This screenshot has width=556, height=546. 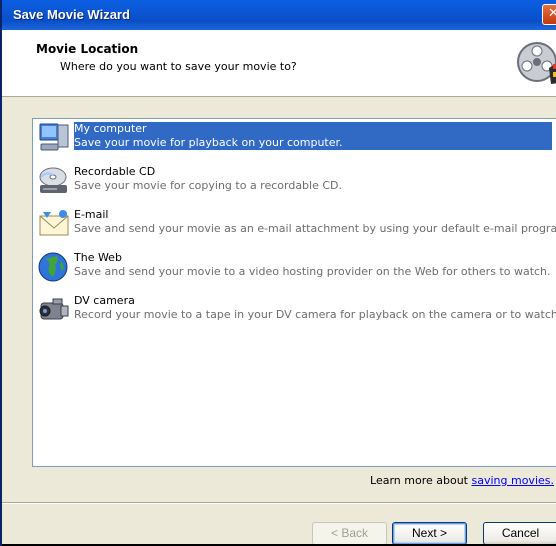 I want to click on close-button: ✕, so click(x=549, y=14).